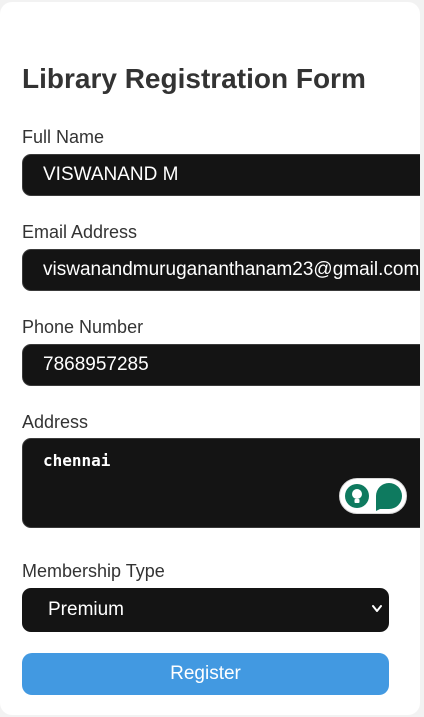  I want to click on register-button: Register, so click(205, 674).